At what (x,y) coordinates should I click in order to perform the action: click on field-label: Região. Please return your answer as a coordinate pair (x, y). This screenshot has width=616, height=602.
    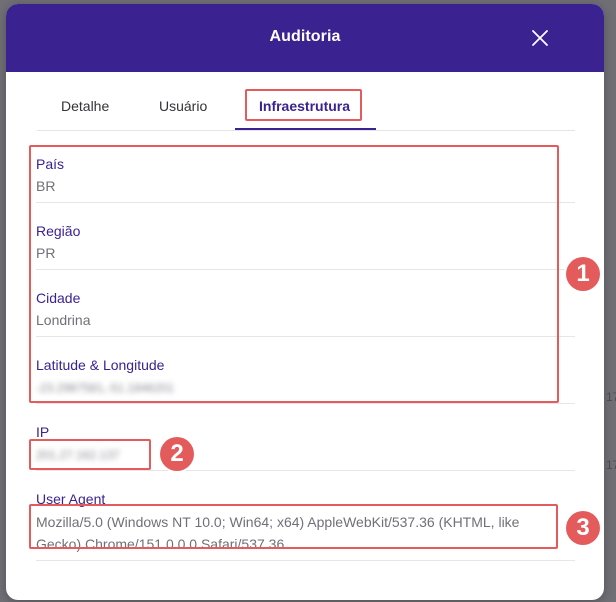
    Looking at the image, I should click on (58, 231).